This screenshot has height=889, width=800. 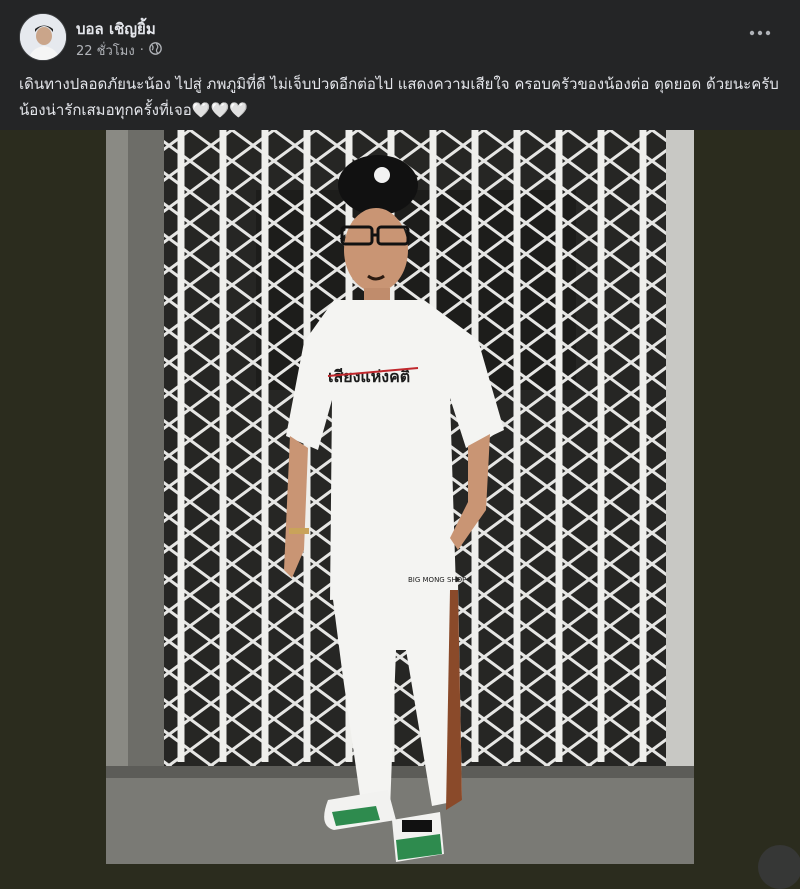 I want to click on post-meta: 22 ชั่วโมง ·, so click(x=119, y=50).